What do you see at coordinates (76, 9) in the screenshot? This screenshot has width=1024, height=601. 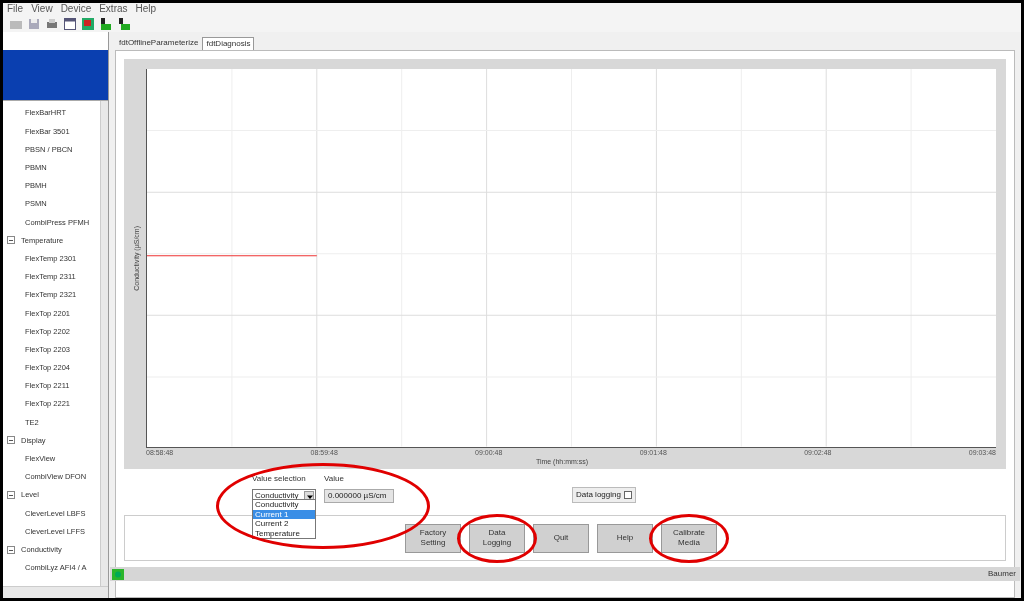 I see `menu-item: Device` at bounding box center [76, 9].